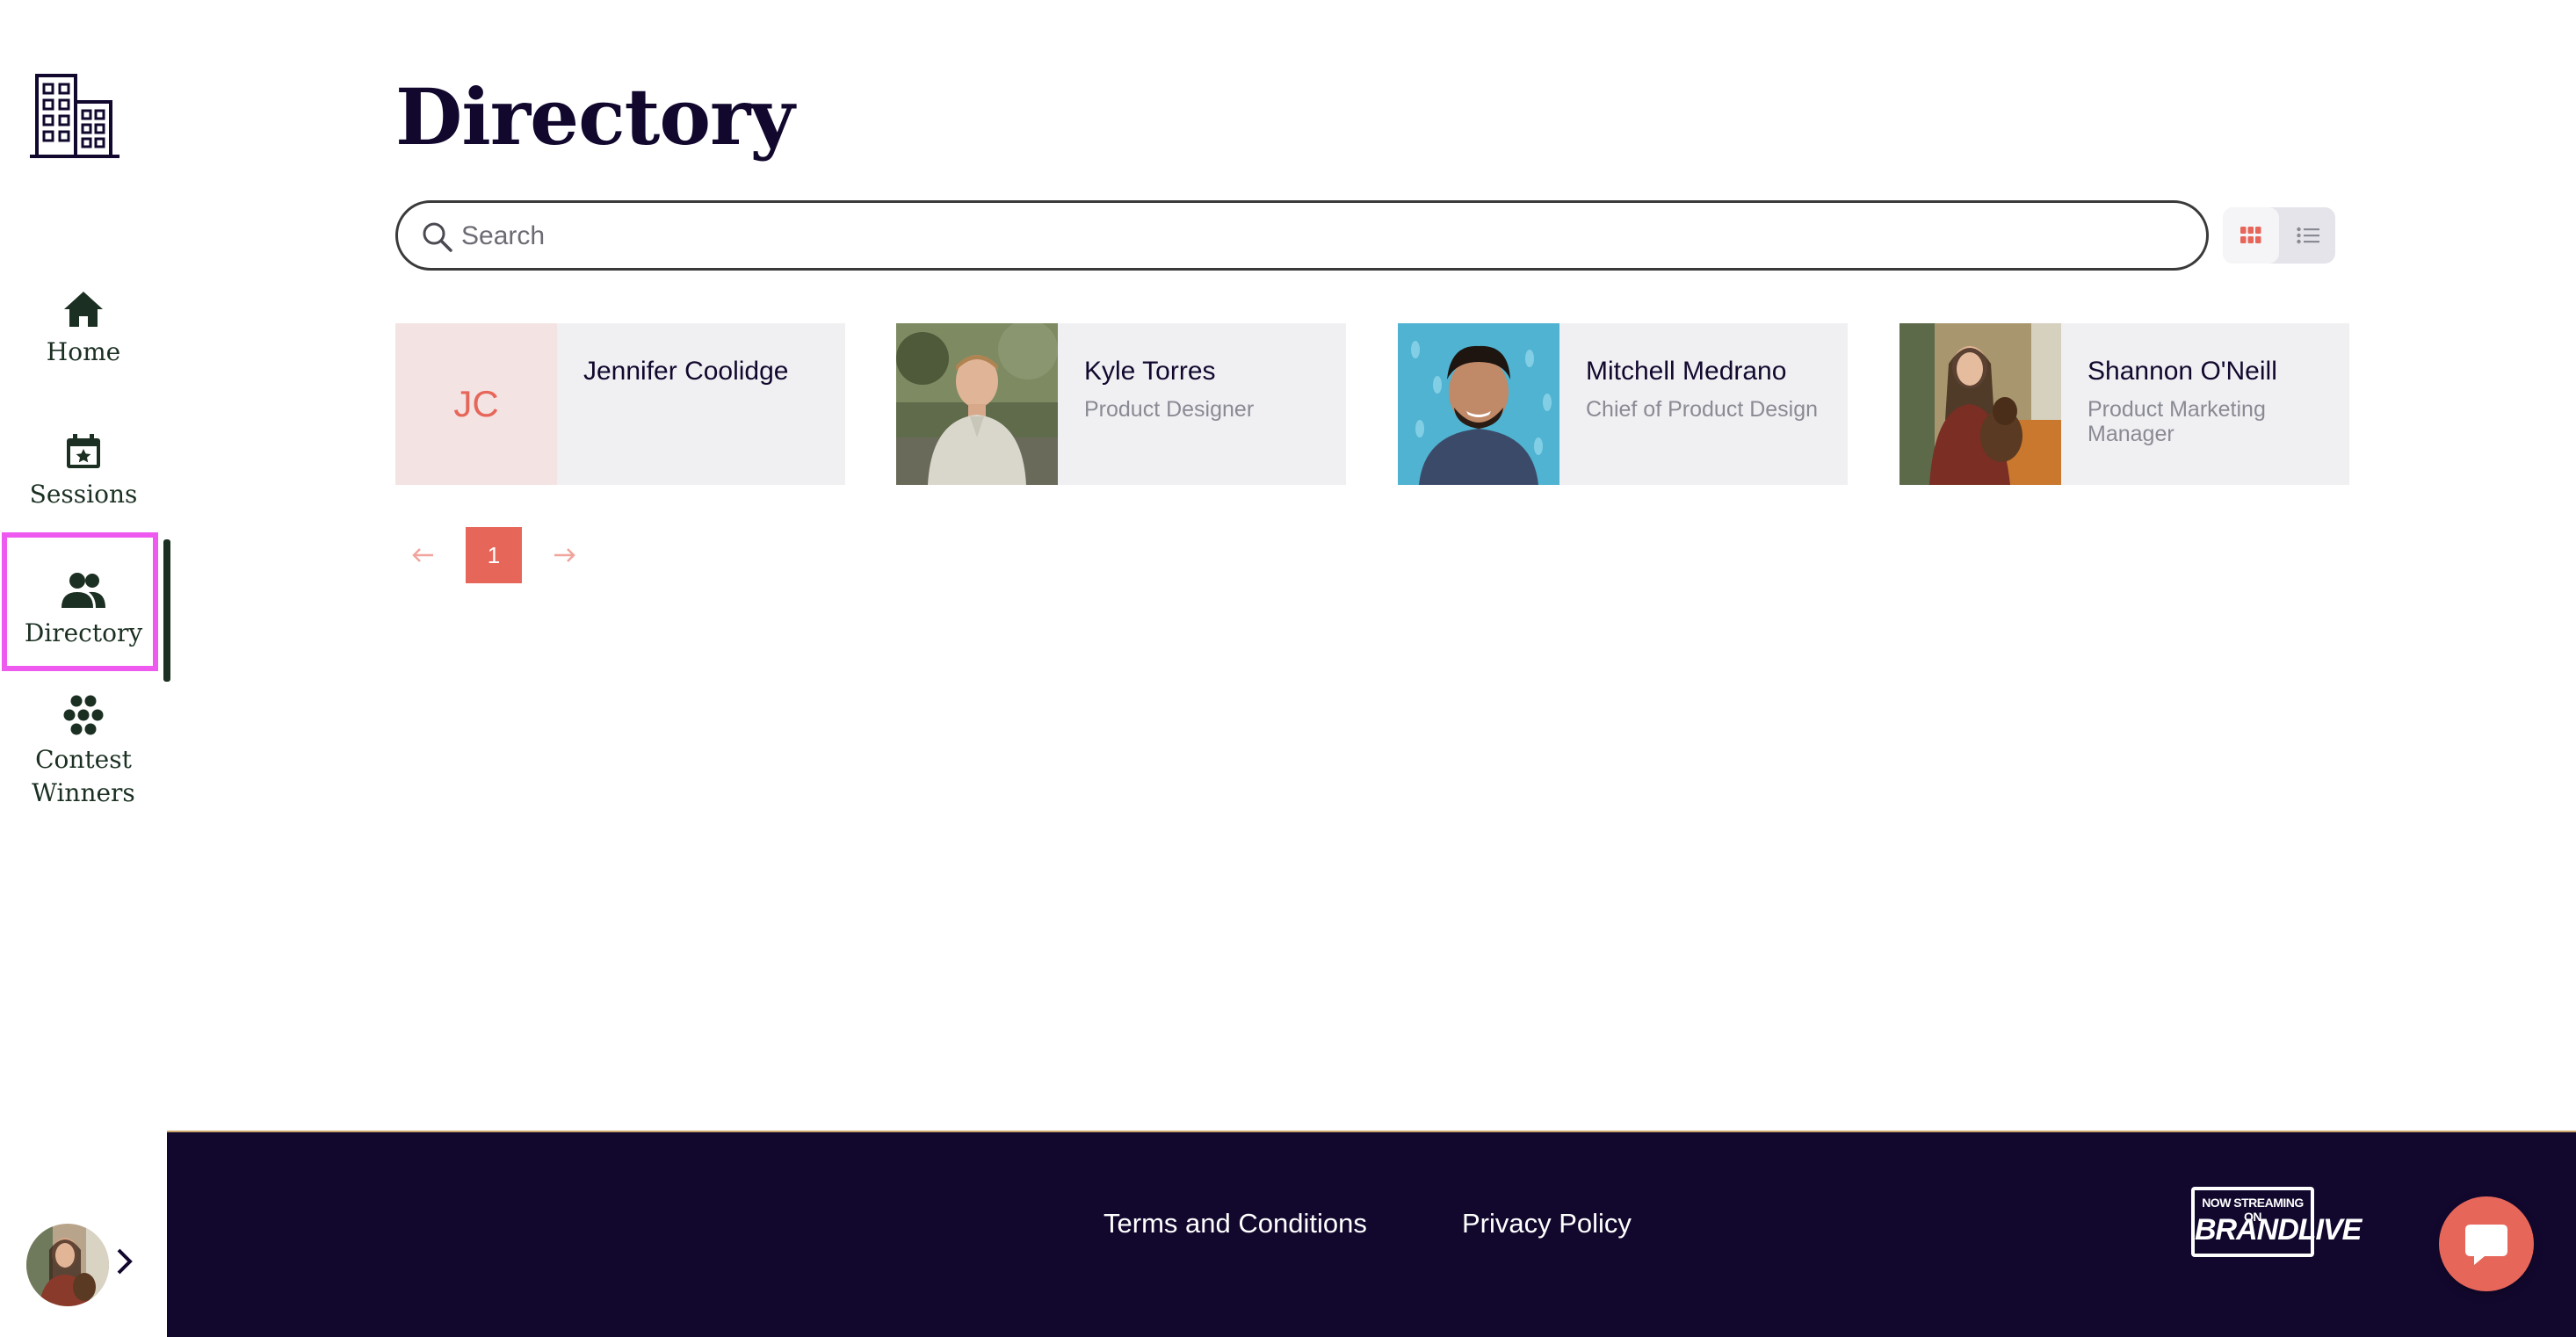 The image size is (2576, 1337). Describe the element at coordinates (74, 119) in the screenshot. I see `buildings-icon` at that location.